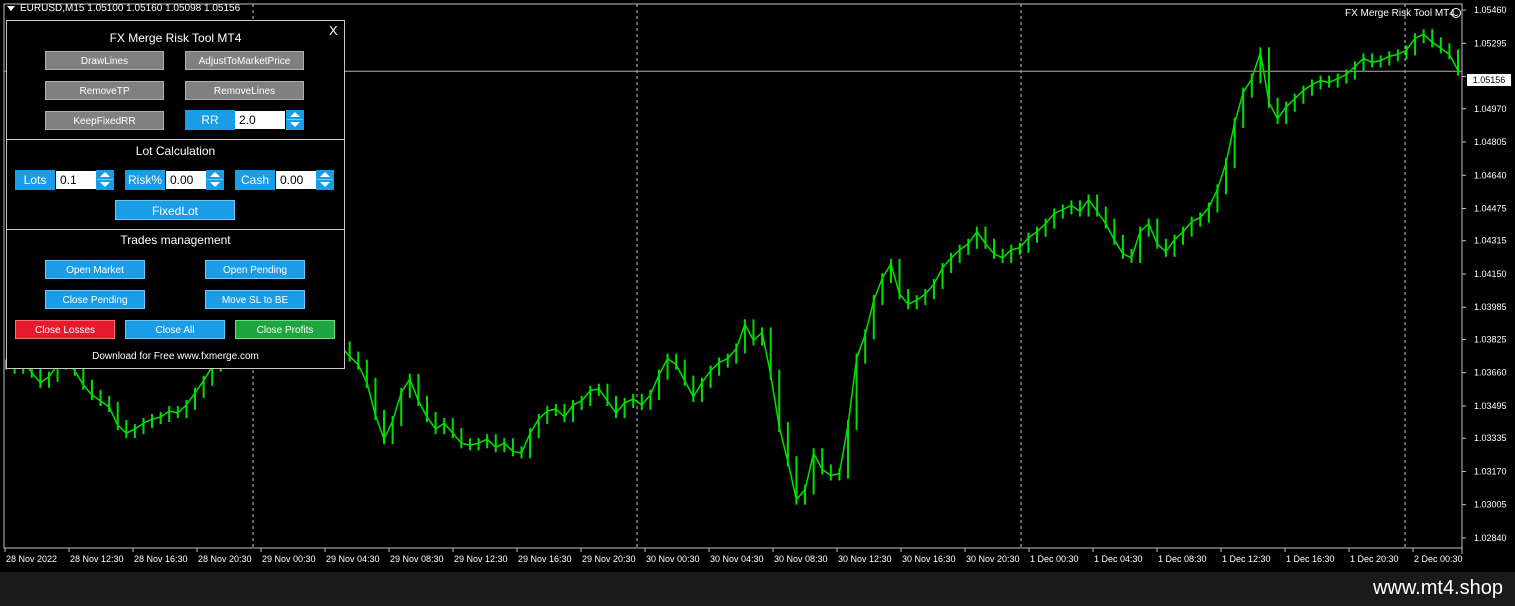 This screenshot has width=1515, height=606. Describe the element at coordinates (225, 559) in the screenshot. I see `time-tick-label: 28 Nov 20:30` at that location.